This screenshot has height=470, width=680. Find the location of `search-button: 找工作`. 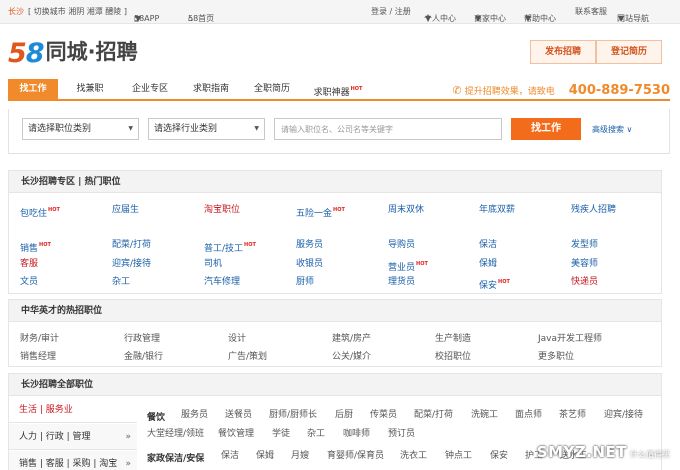

search-button: 找工作 is located at coordinates (546, 129).